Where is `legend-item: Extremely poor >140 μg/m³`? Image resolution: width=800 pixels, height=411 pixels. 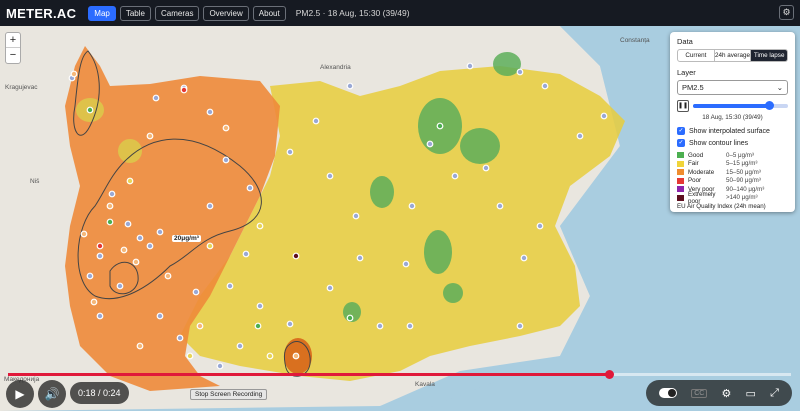
legend-item: Extremely poor >140 μg/m³ is located at coordinates (732, 198).